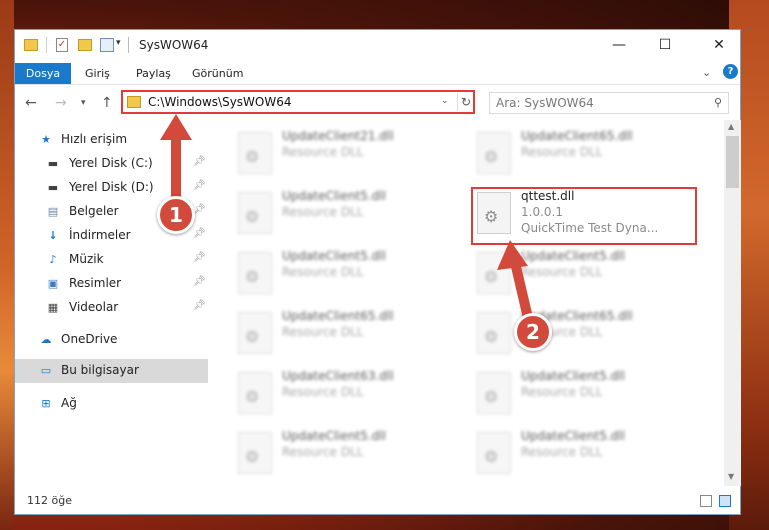 This screenshot has height=530, width=769. I want to click on step-badge-1: 1, so click(176, 215).